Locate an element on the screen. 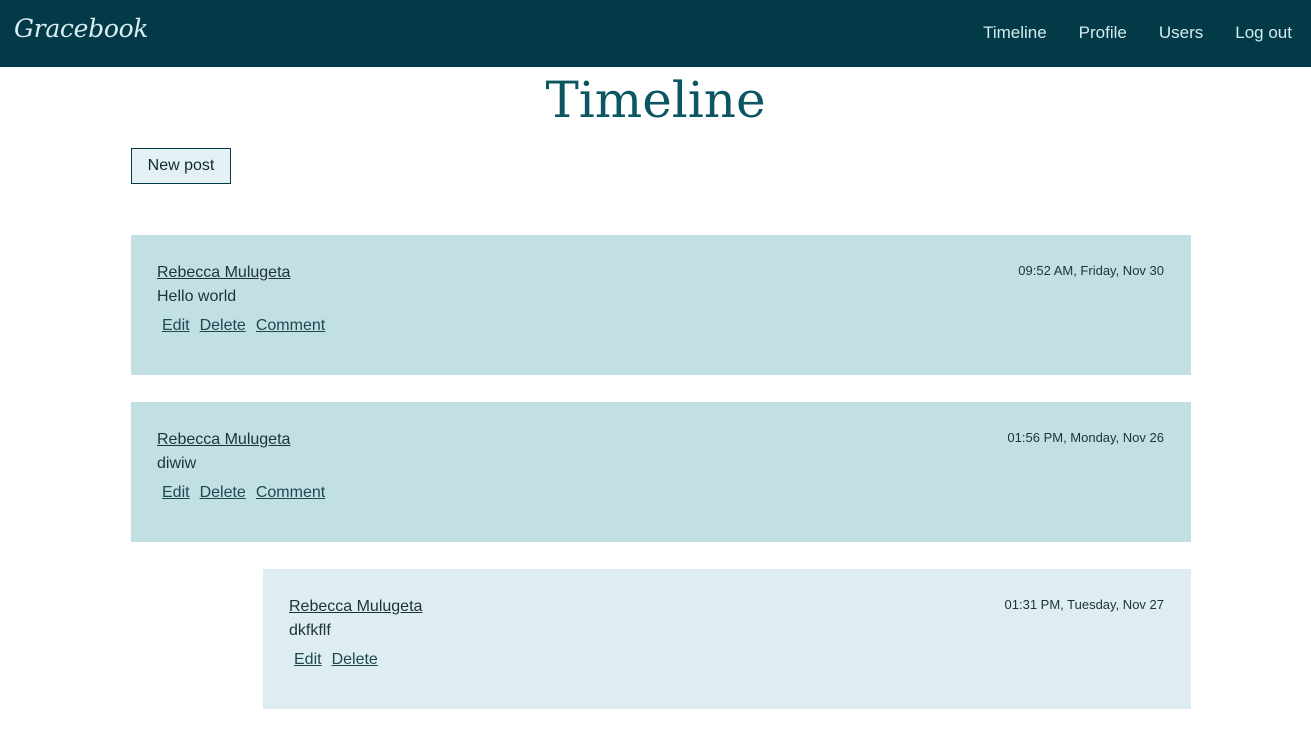 This screenshot has width=1311, height=735. page-title: Timeline is located at coordinates (655, 100).